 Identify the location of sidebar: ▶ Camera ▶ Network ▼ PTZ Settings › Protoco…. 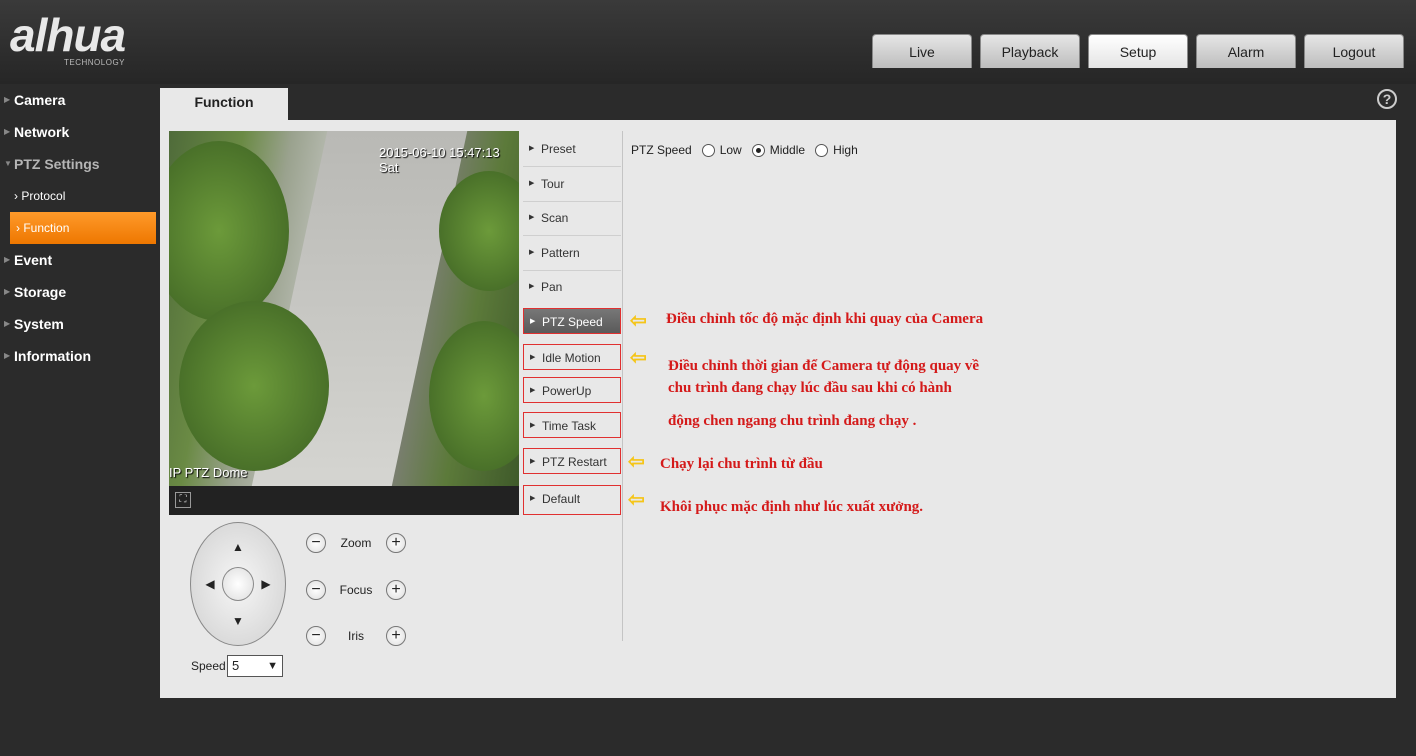
(80, 228).